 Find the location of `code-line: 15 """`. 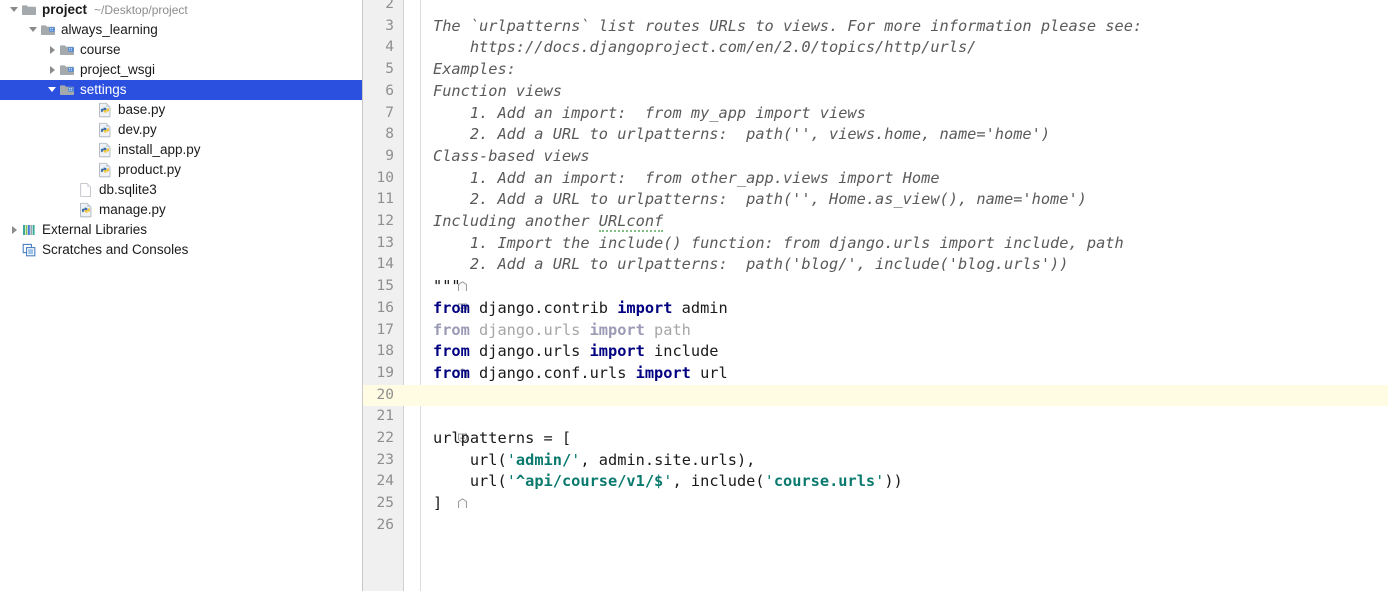

code-line: 15 """ is located at coordinates (875, 287).